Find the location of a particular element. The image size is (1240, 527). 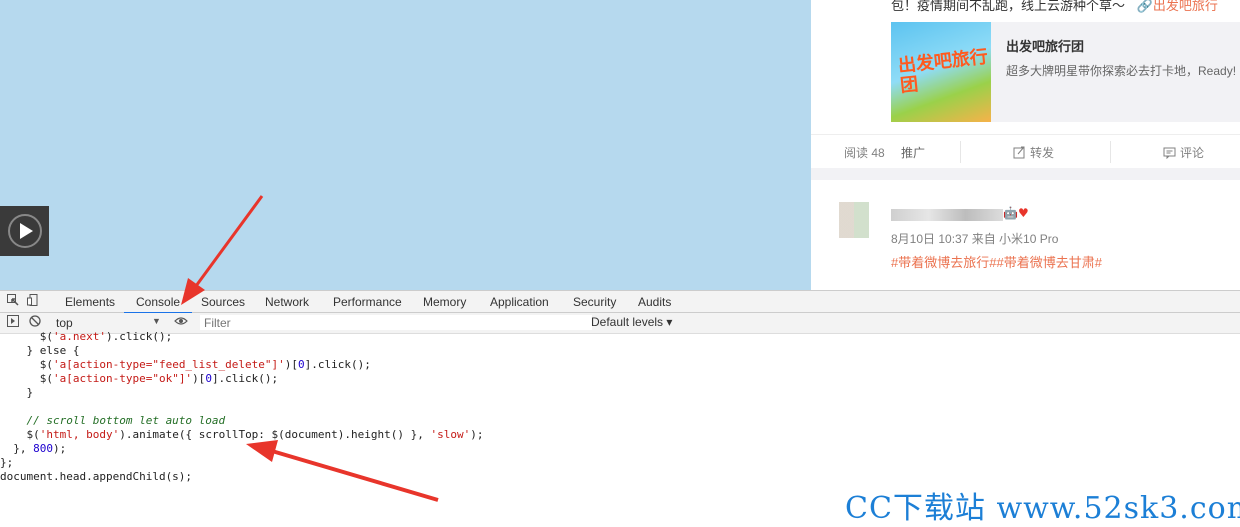

repost-icon is located at coordinates (1019, 152).